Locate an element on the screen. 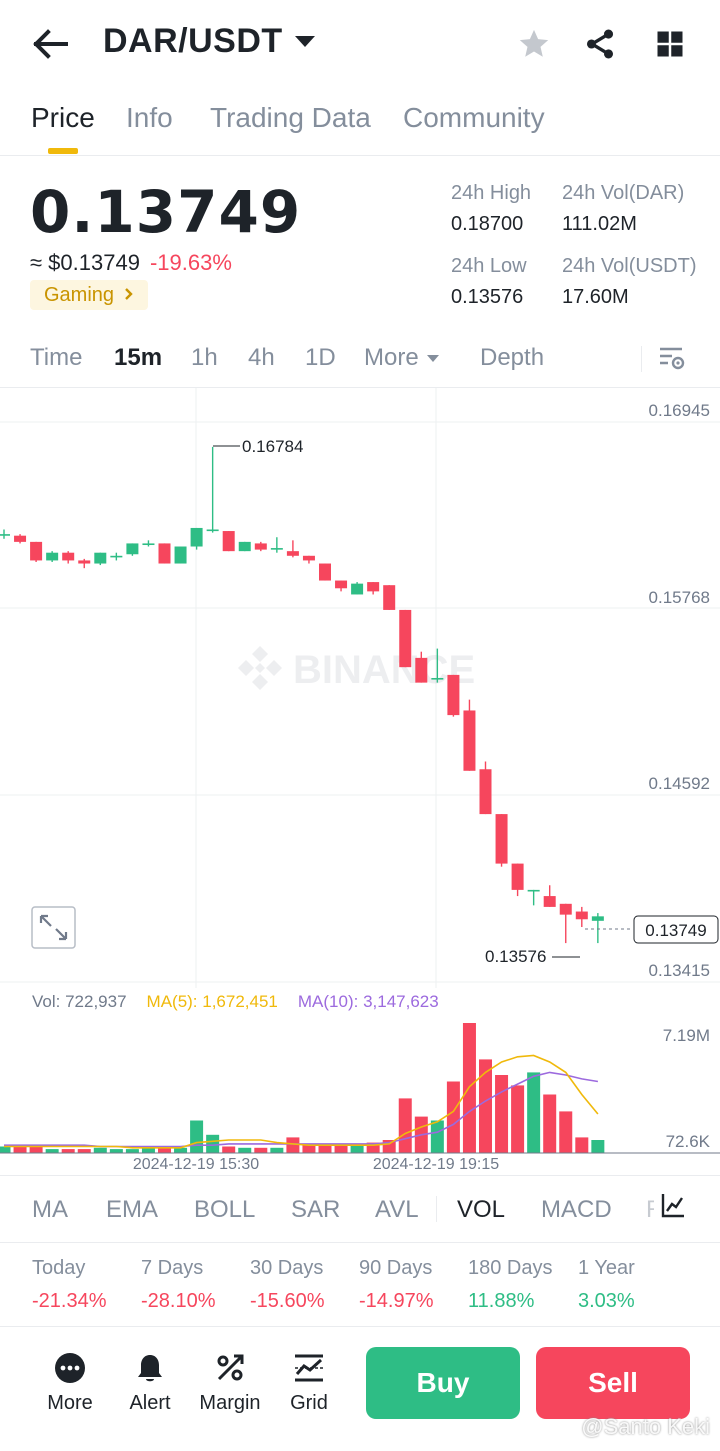  perf-value: -28.10% is located at coordinates (178, 1301).